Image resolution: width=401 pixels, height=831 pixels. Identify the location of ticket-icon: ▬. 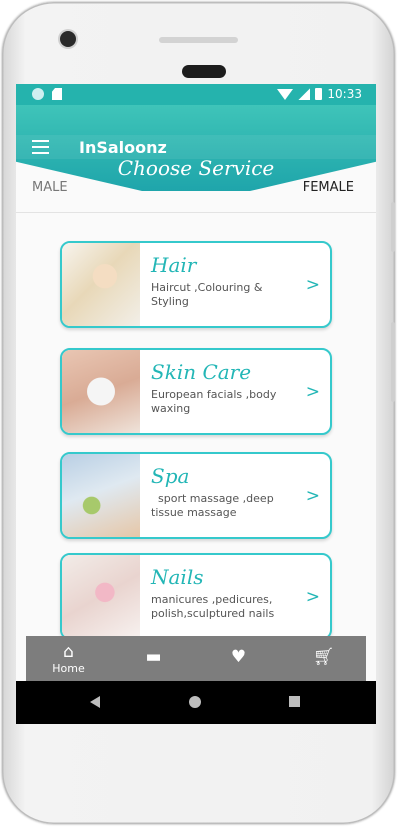
(153, 657).